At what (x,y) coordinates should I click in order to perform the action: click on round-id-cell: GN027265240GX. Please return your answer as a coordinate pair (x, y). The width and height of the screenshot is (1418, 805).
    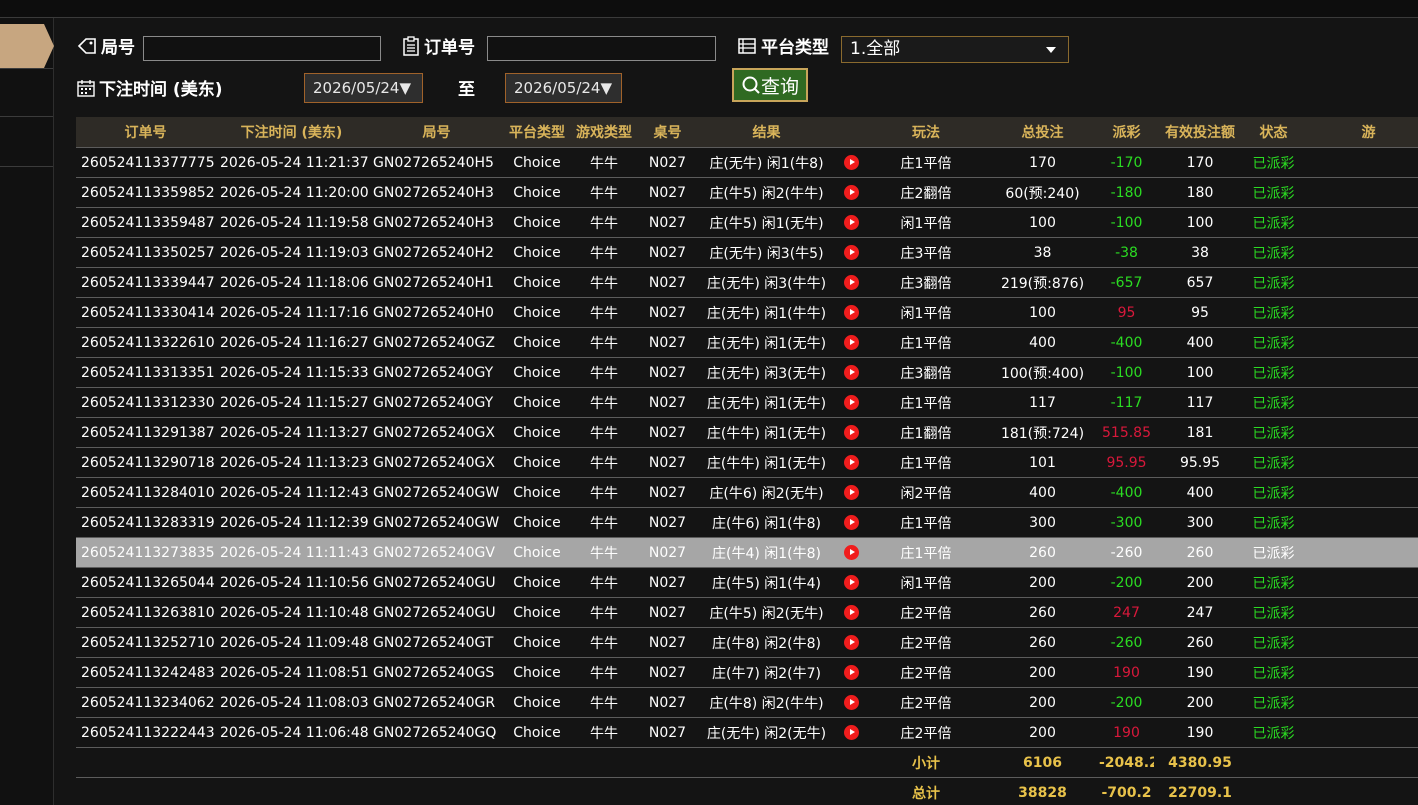
    Looking at the image, I should click on (436, 462).